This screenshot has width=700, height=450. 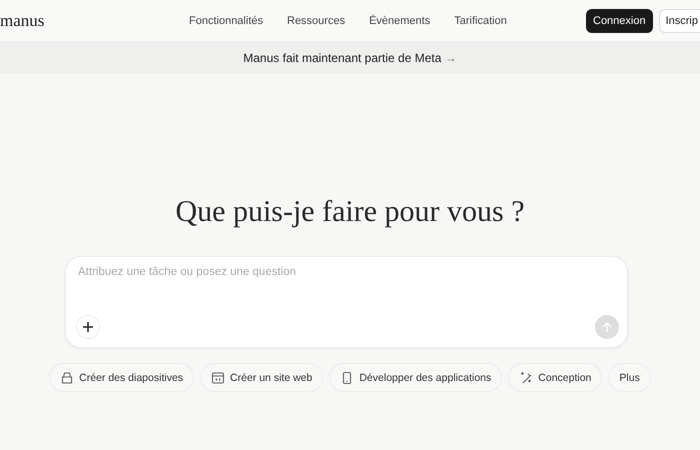 I want to click on add-button, so click(x=88, y=327).